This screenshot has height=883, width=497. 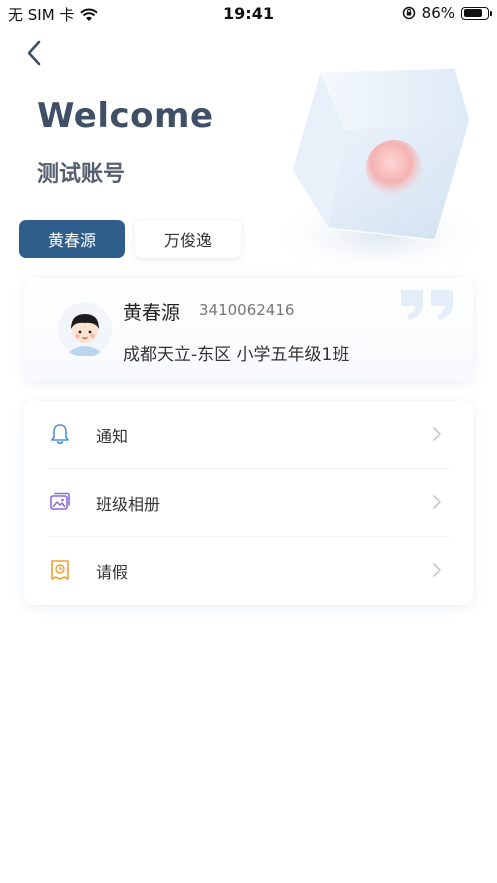 What do you see at coordinates (60, 434) in the screenshot?
I see `bell-icon` at bounding box center [60, 434].